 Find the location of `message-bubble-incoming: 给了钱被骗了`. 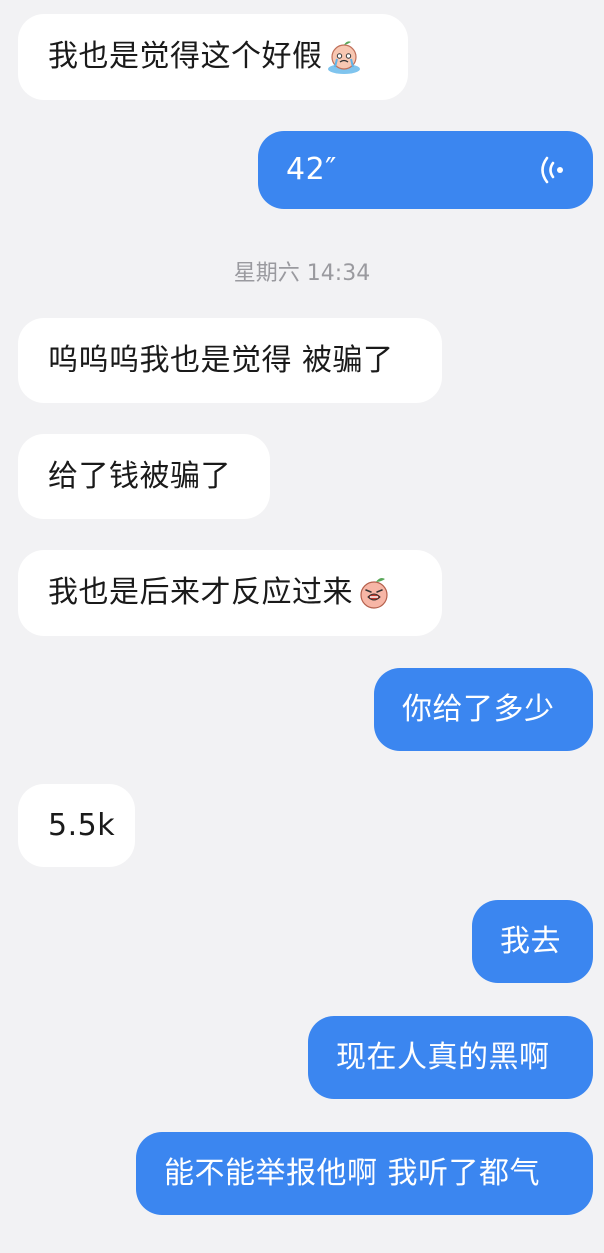

message-bubble-incoming: 给了钱被骗了 is located at coordinates (144, 476).